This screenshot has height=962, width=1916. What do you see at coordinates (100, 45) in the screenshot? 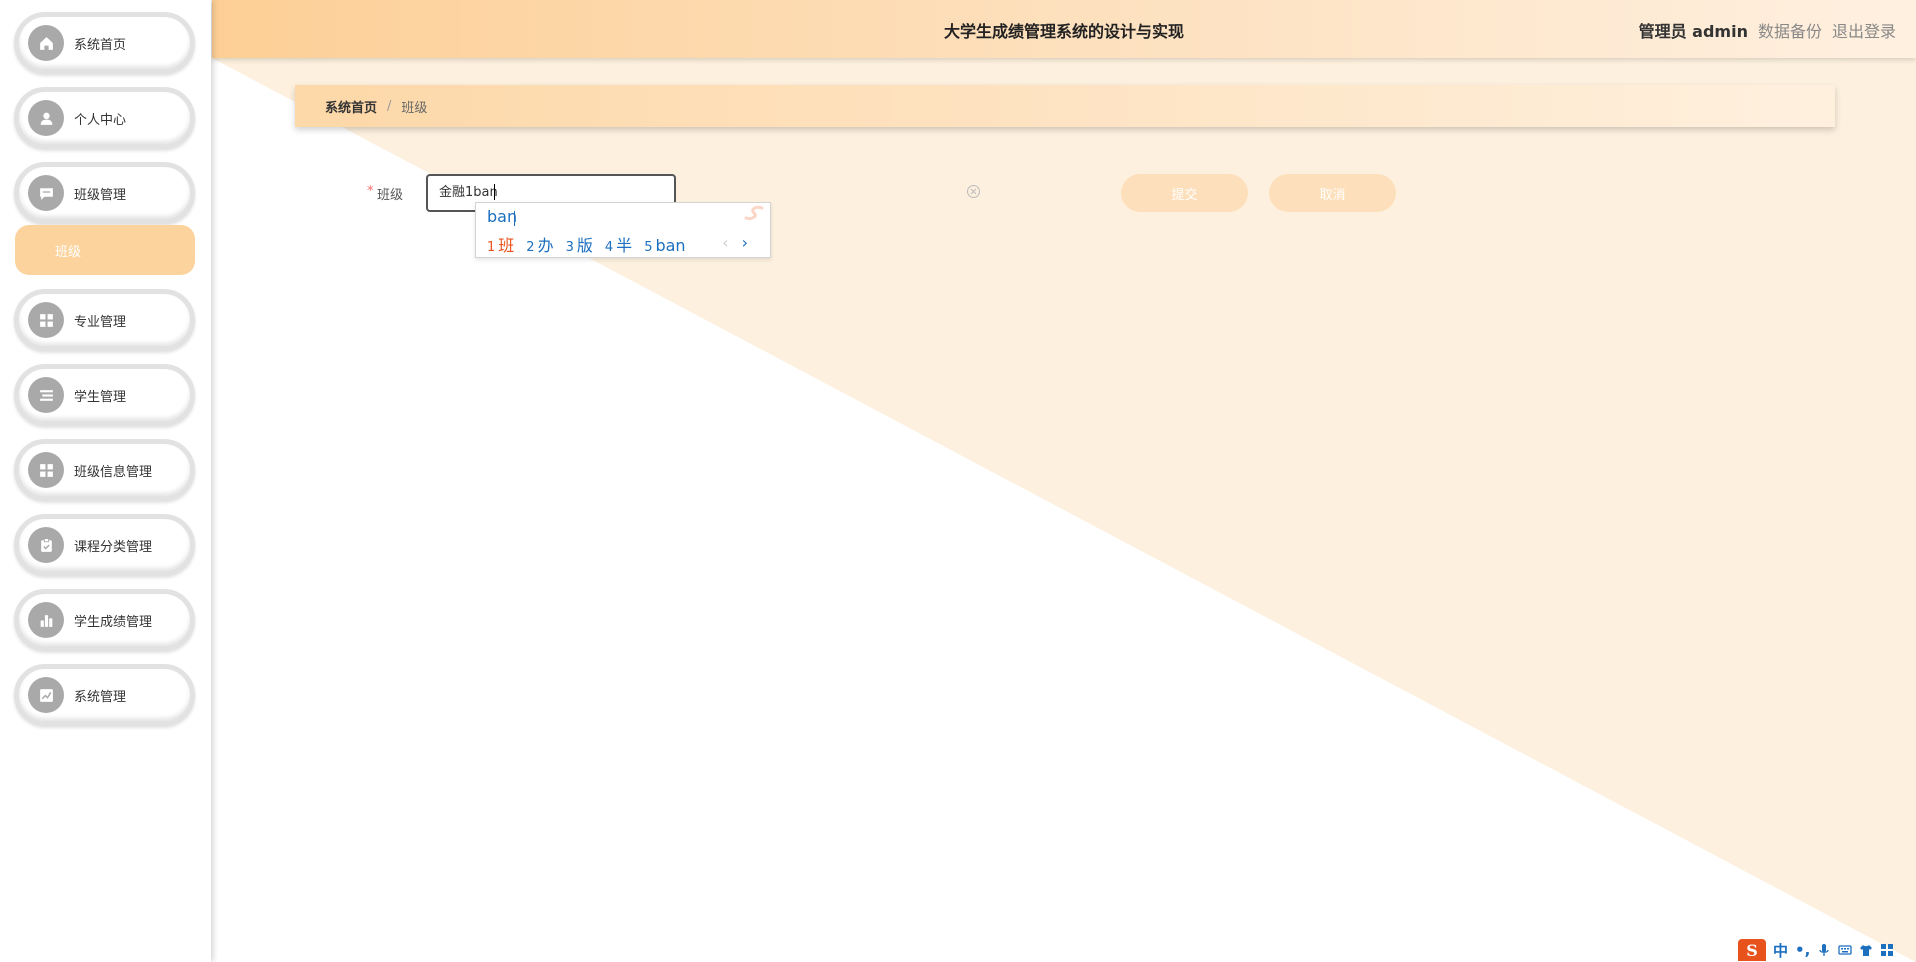
I see `sidebar-item-label: 系统首页` at bounding box center [100, 45].